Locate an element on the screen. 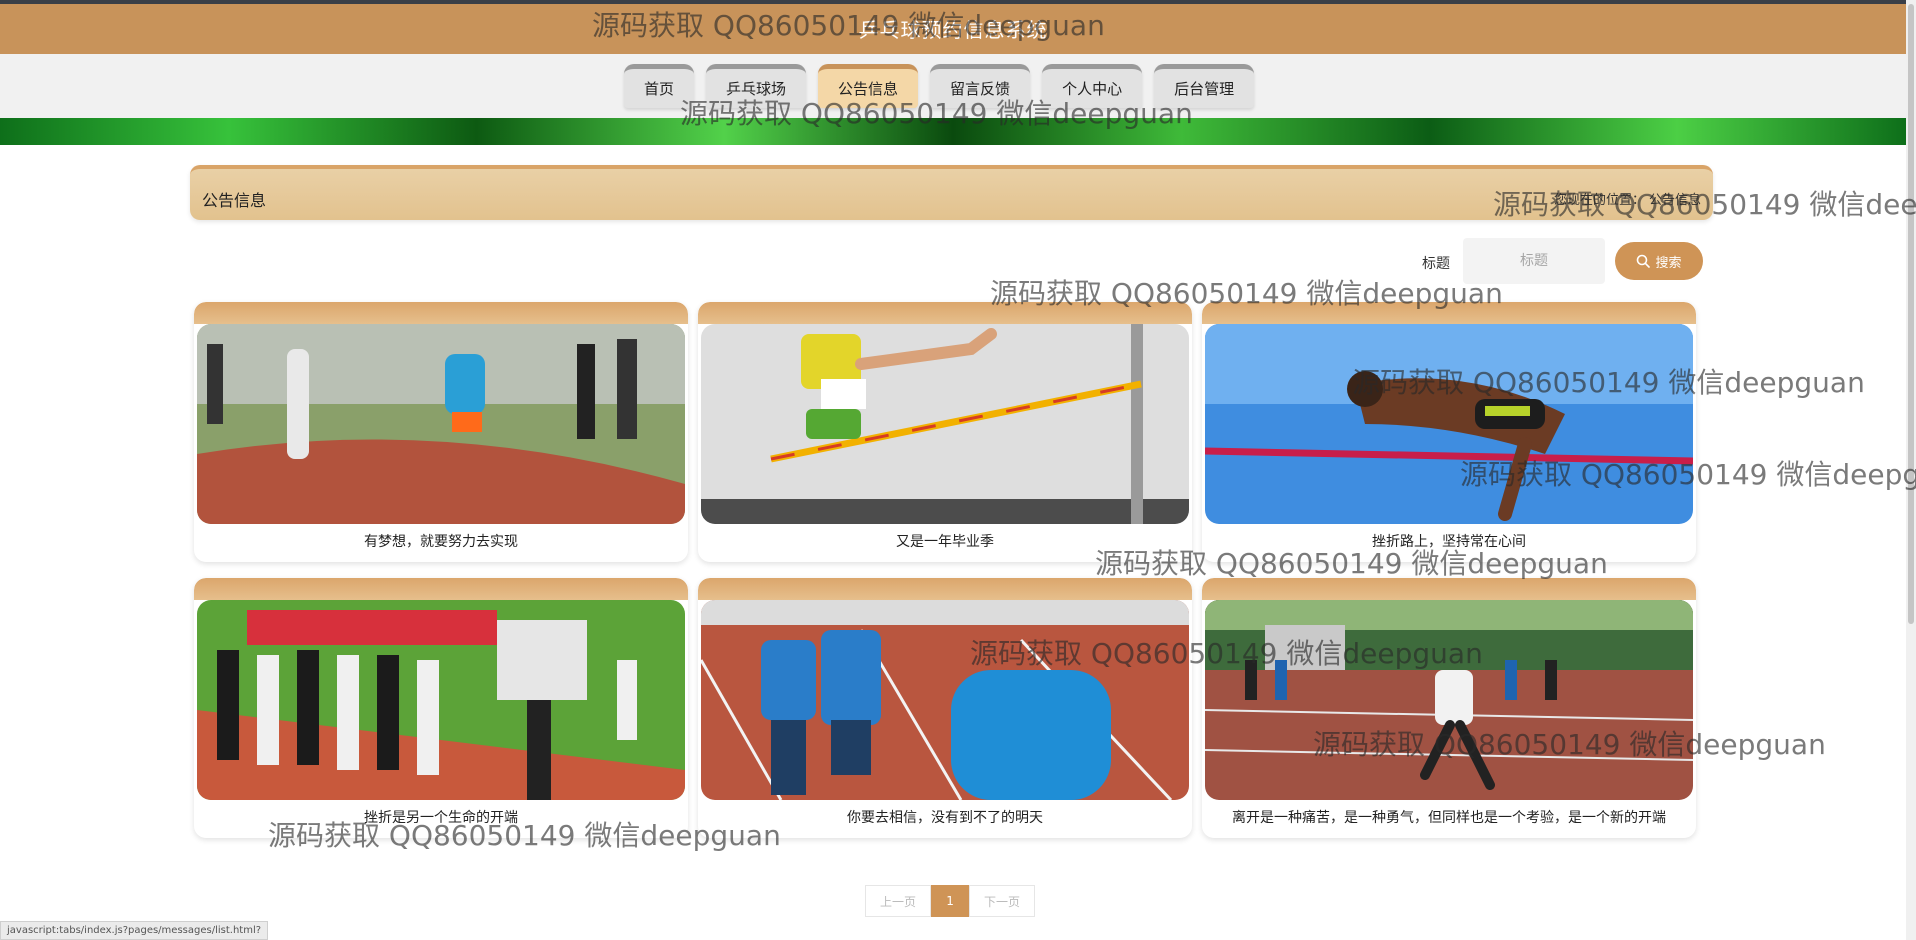 Image resolution: width=1916 pixels, height=940 pixels. search-button: 搜索 is located at coordinates (1659, 261).